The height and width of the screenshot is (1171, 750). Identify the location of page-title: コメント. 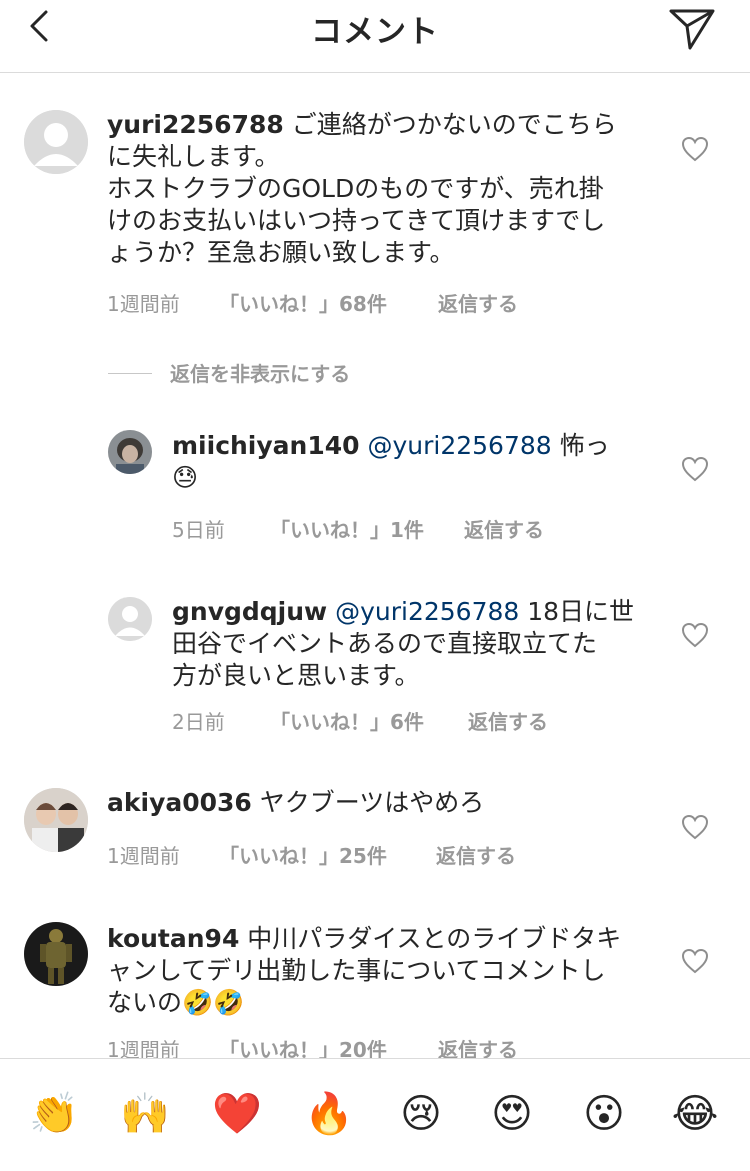
(375, 32).